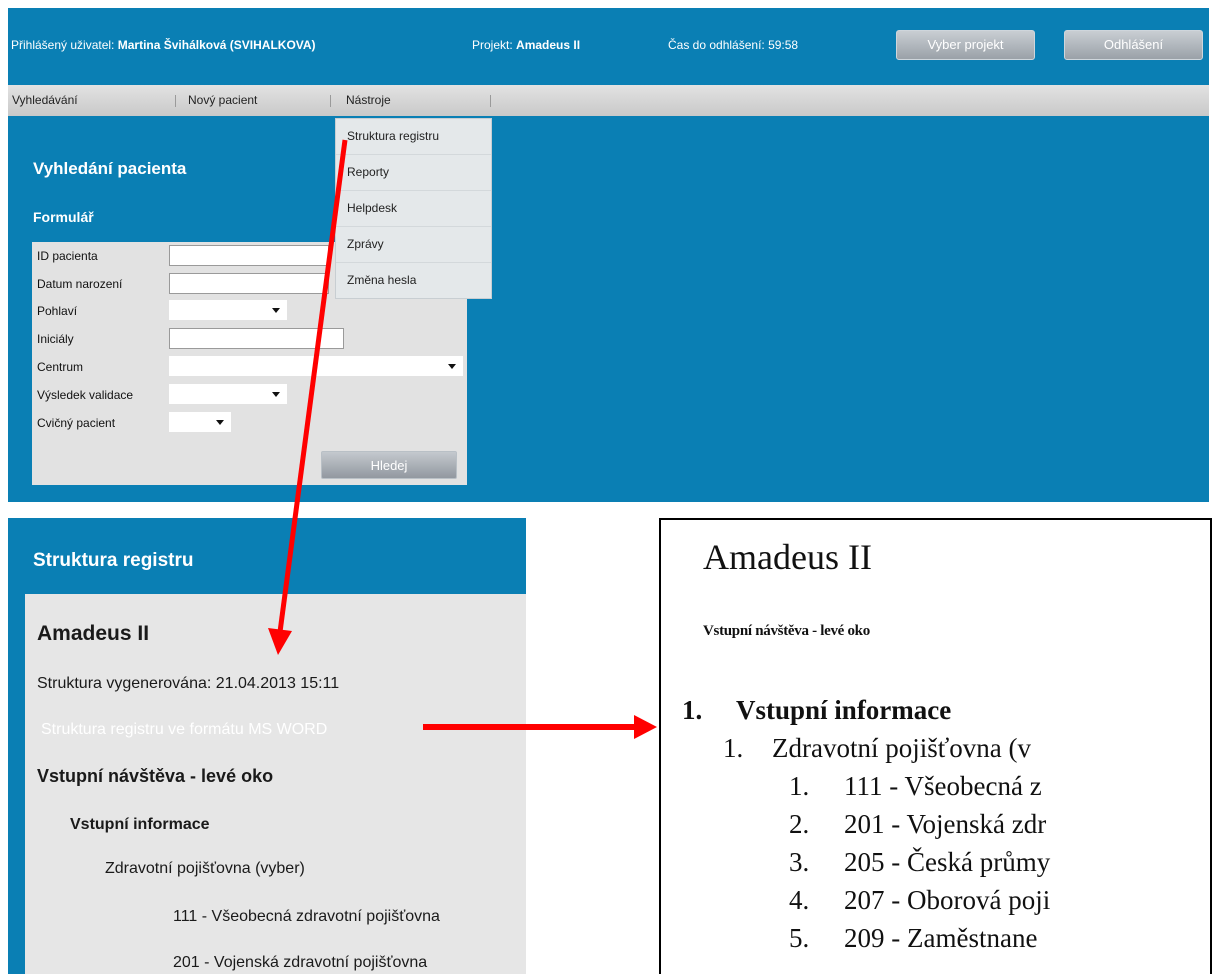 This screenshot has height=974, width=1213. What do you see at coordinates (85, 395) in the screenshot?
I see `label-validation: Výsledek validace` at bounding box center [85, 395].